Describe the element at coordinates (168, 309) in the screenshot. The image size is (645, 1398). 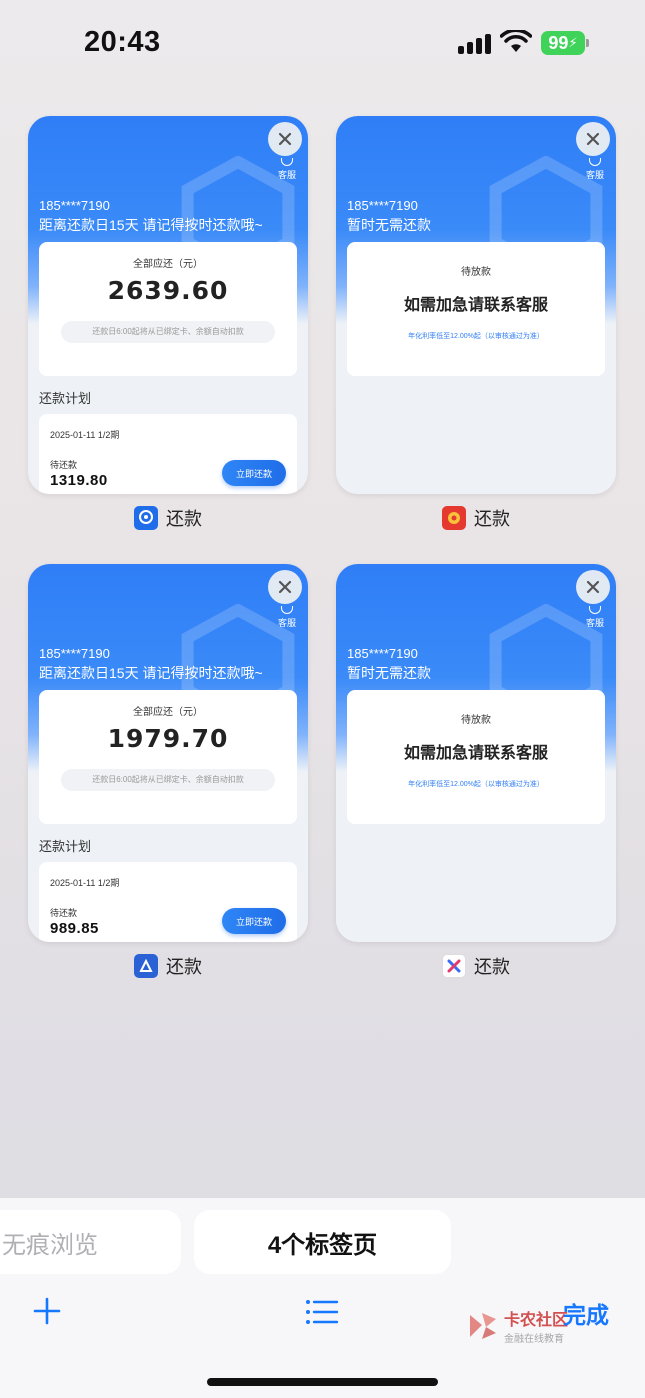
I see `amount-panel: 全部应还（元） 2639.60 还款日6:00起将从已绑定卡、余额自动扣款` at that location.